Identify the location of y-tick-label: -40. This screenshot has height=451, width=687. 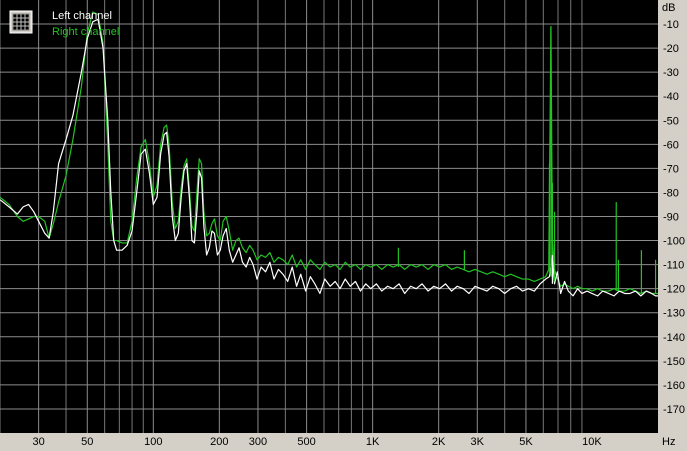
(671, 97).